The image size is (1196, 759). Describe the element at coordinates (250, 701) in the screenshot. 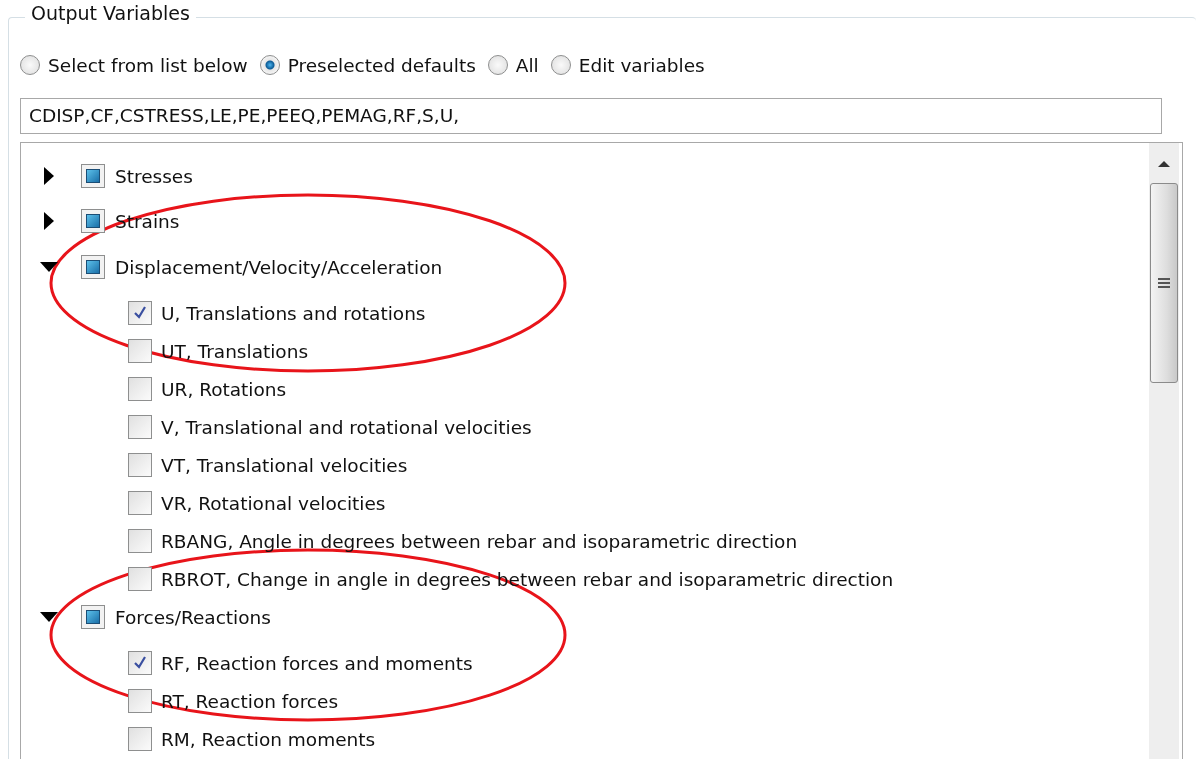

I see `tree-item-label: RT, Reaction forces` at that location.